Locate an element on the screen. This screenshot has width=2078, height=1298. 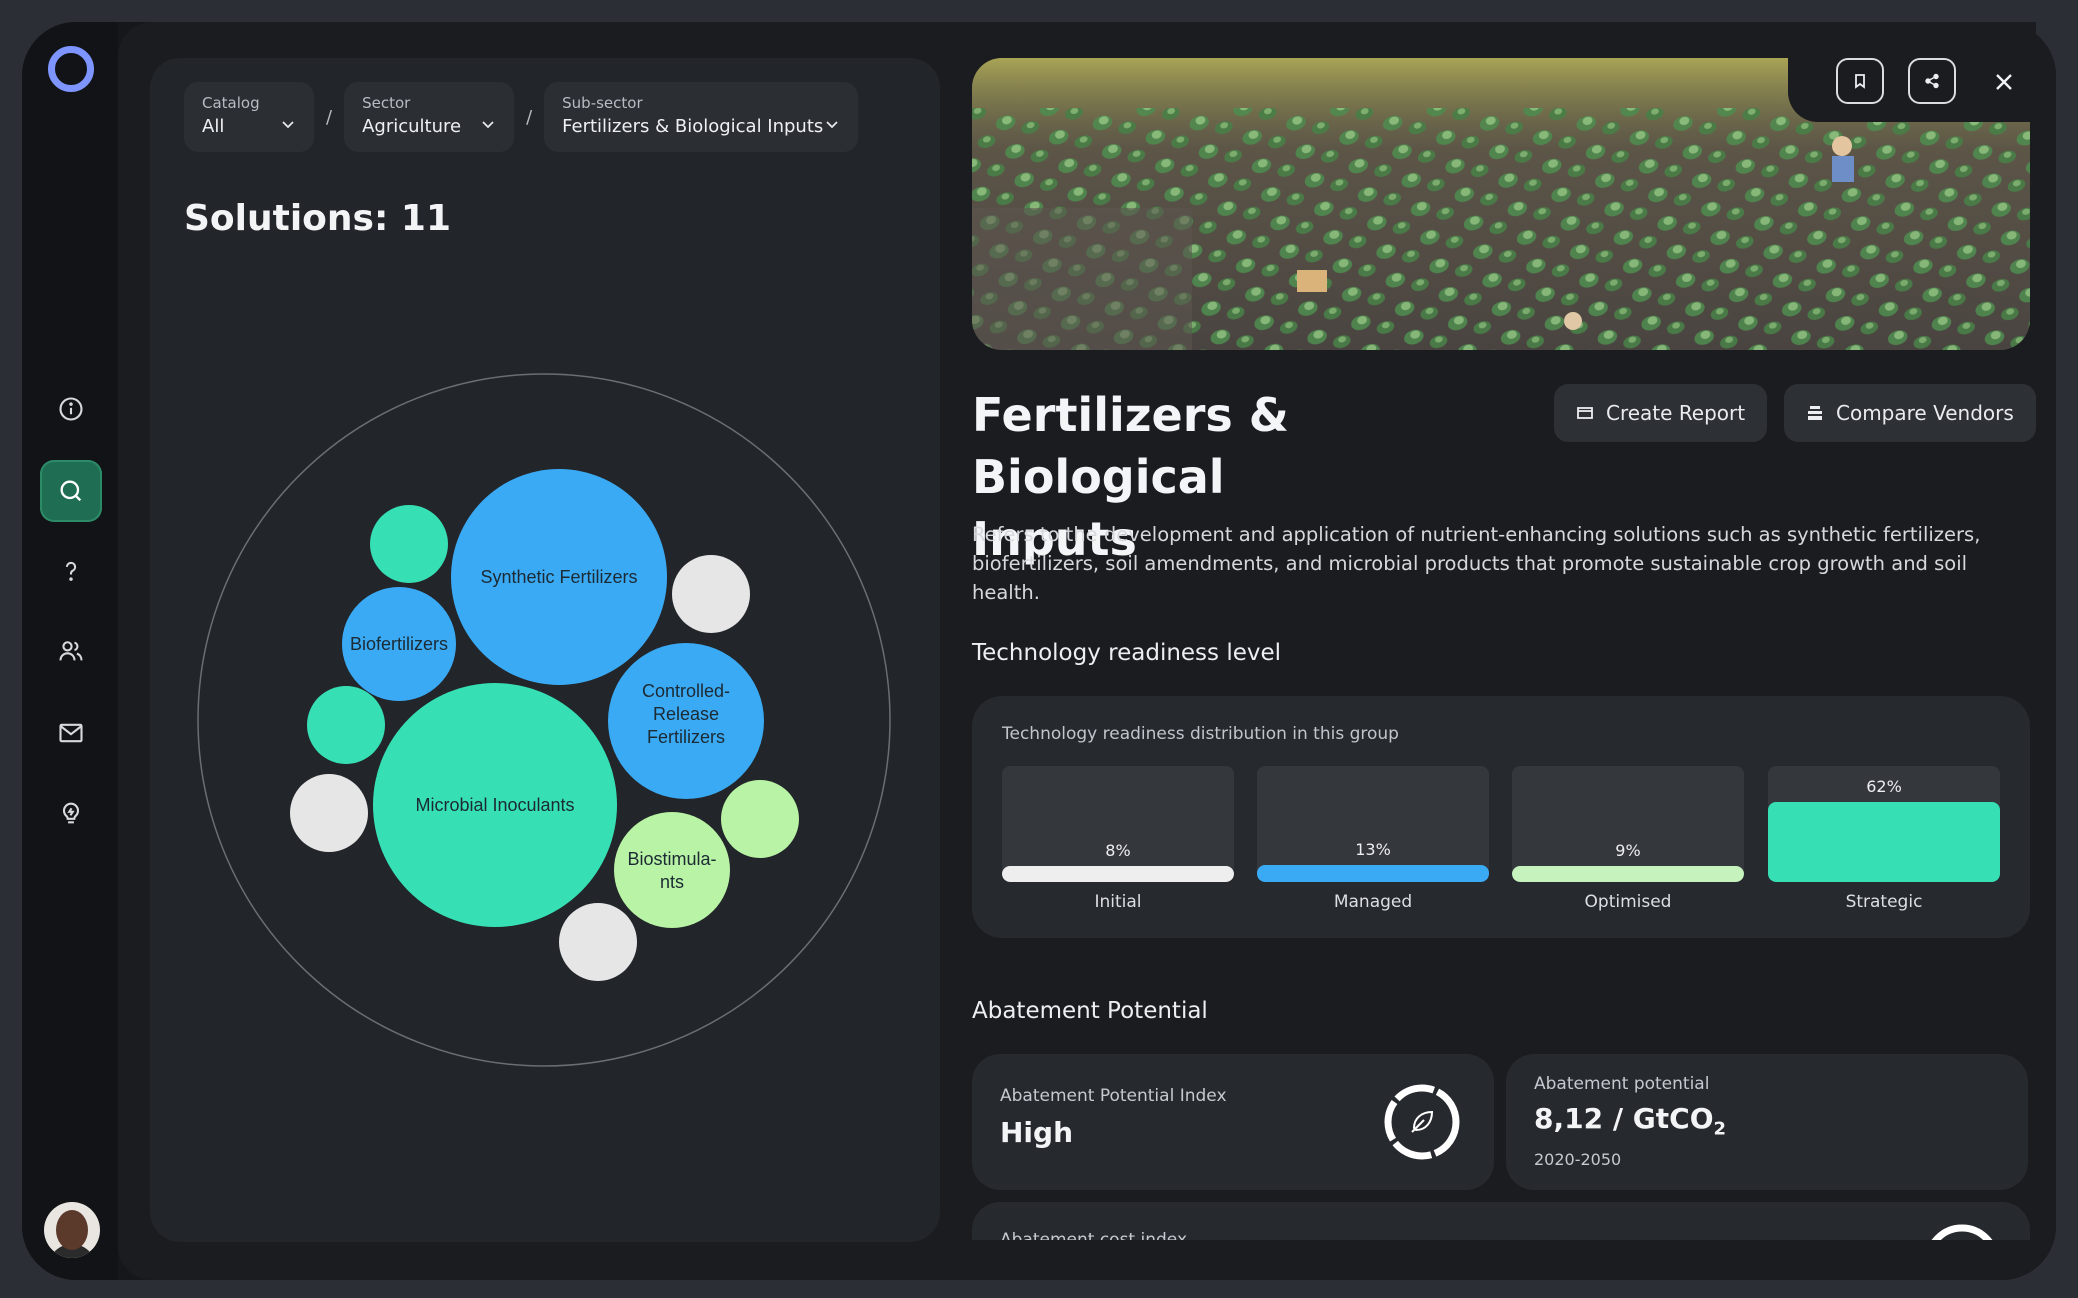
bubble-label-biofertilizers: Biofertilizers is located at coordinates (399, 644).